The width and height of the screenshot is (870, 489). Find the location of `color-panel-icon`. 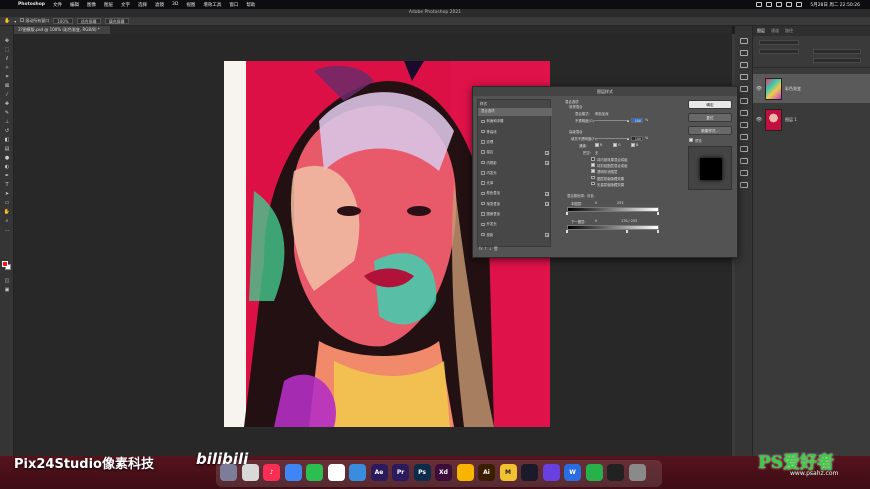

color-panel-icon is located at coordinates (744, 65).